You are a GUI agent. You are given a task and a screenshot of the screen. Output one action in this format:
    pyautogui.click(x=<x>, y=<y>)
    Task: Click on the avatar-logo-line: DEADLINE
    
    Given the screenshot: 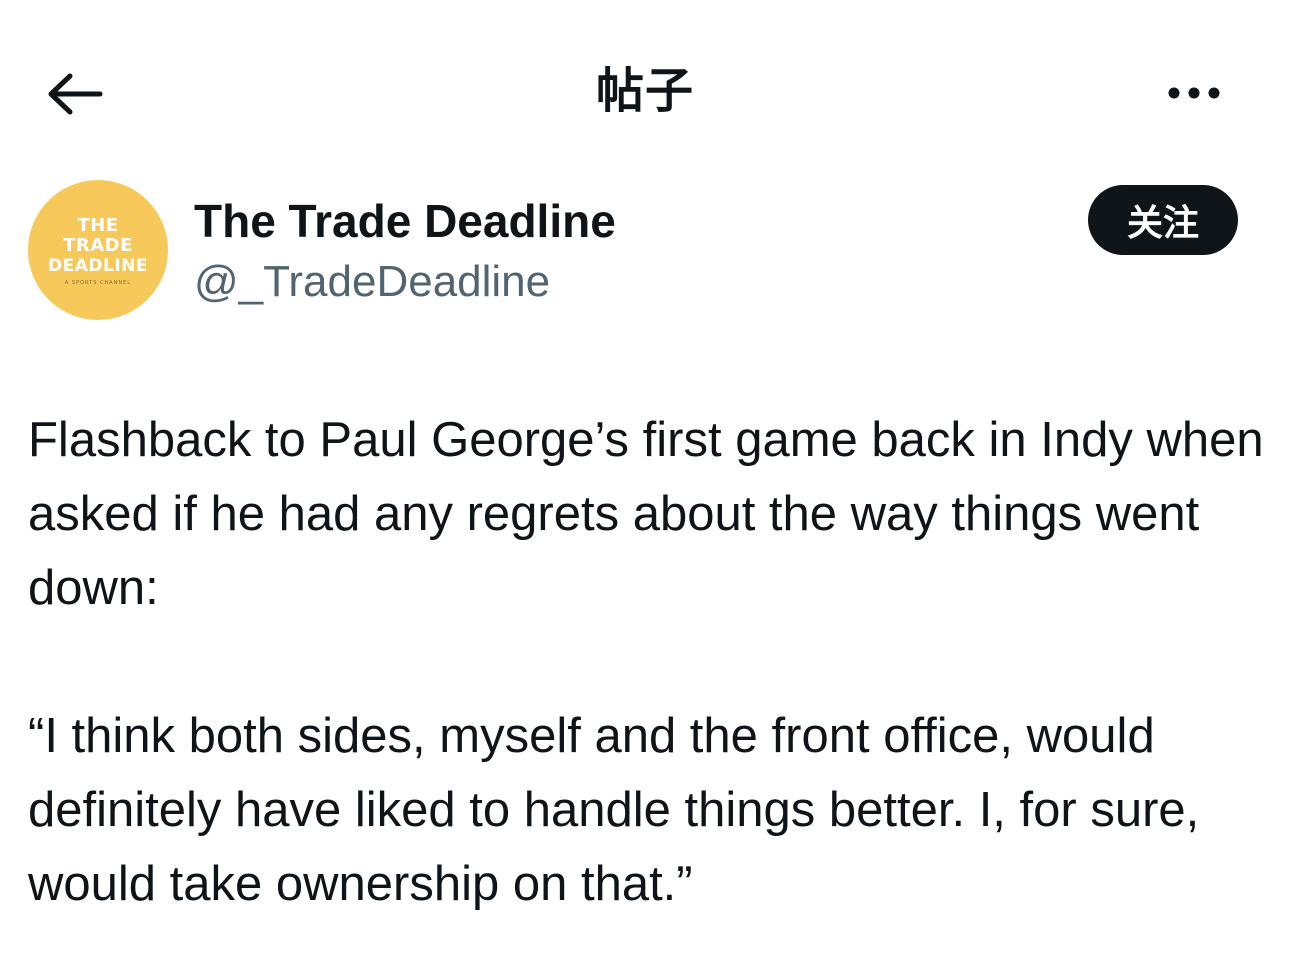 What is the action you would take?
    pyautogui.click(x=98, y=266)
    